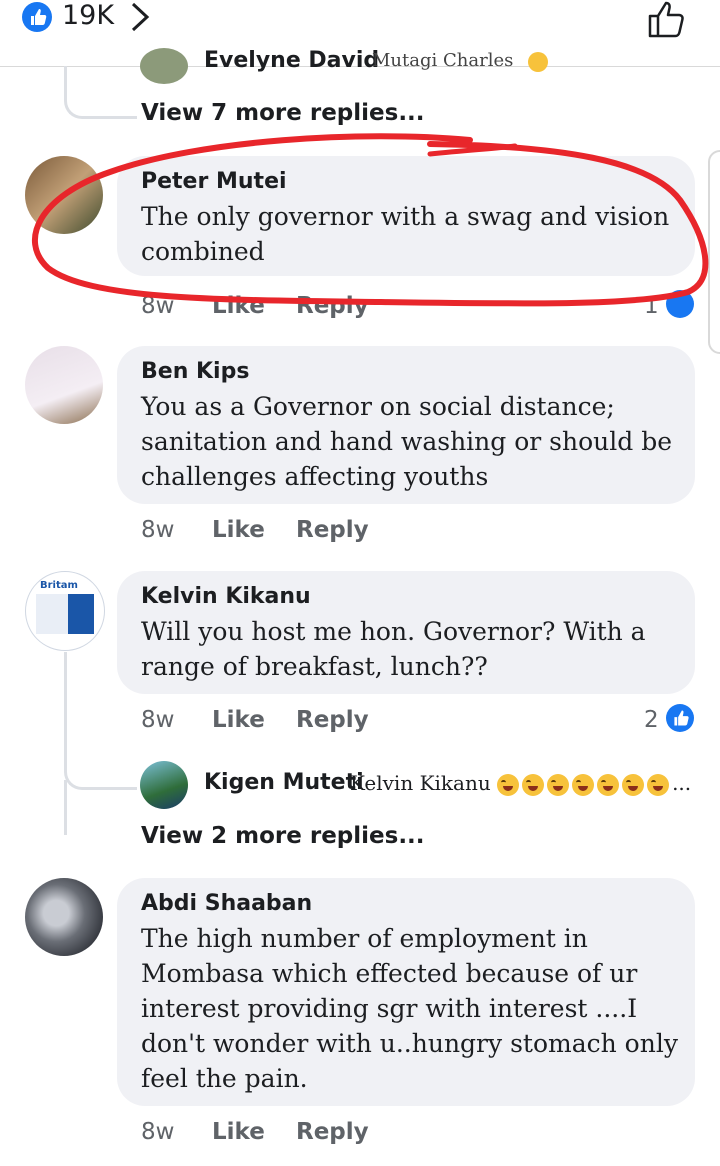  I want to click on comment-line: Mombasa which effected because of ur, so click(389, 973).